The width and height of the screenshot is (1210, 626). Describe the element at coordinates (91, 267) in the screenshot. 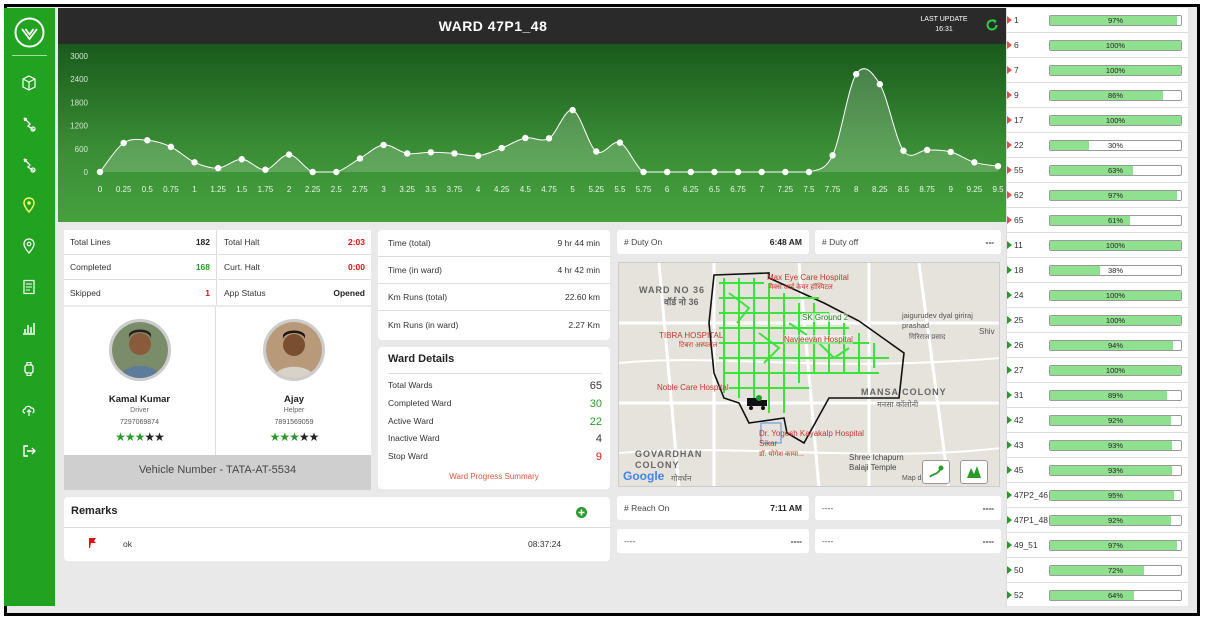

I see `completed-label: Completed` at that location.